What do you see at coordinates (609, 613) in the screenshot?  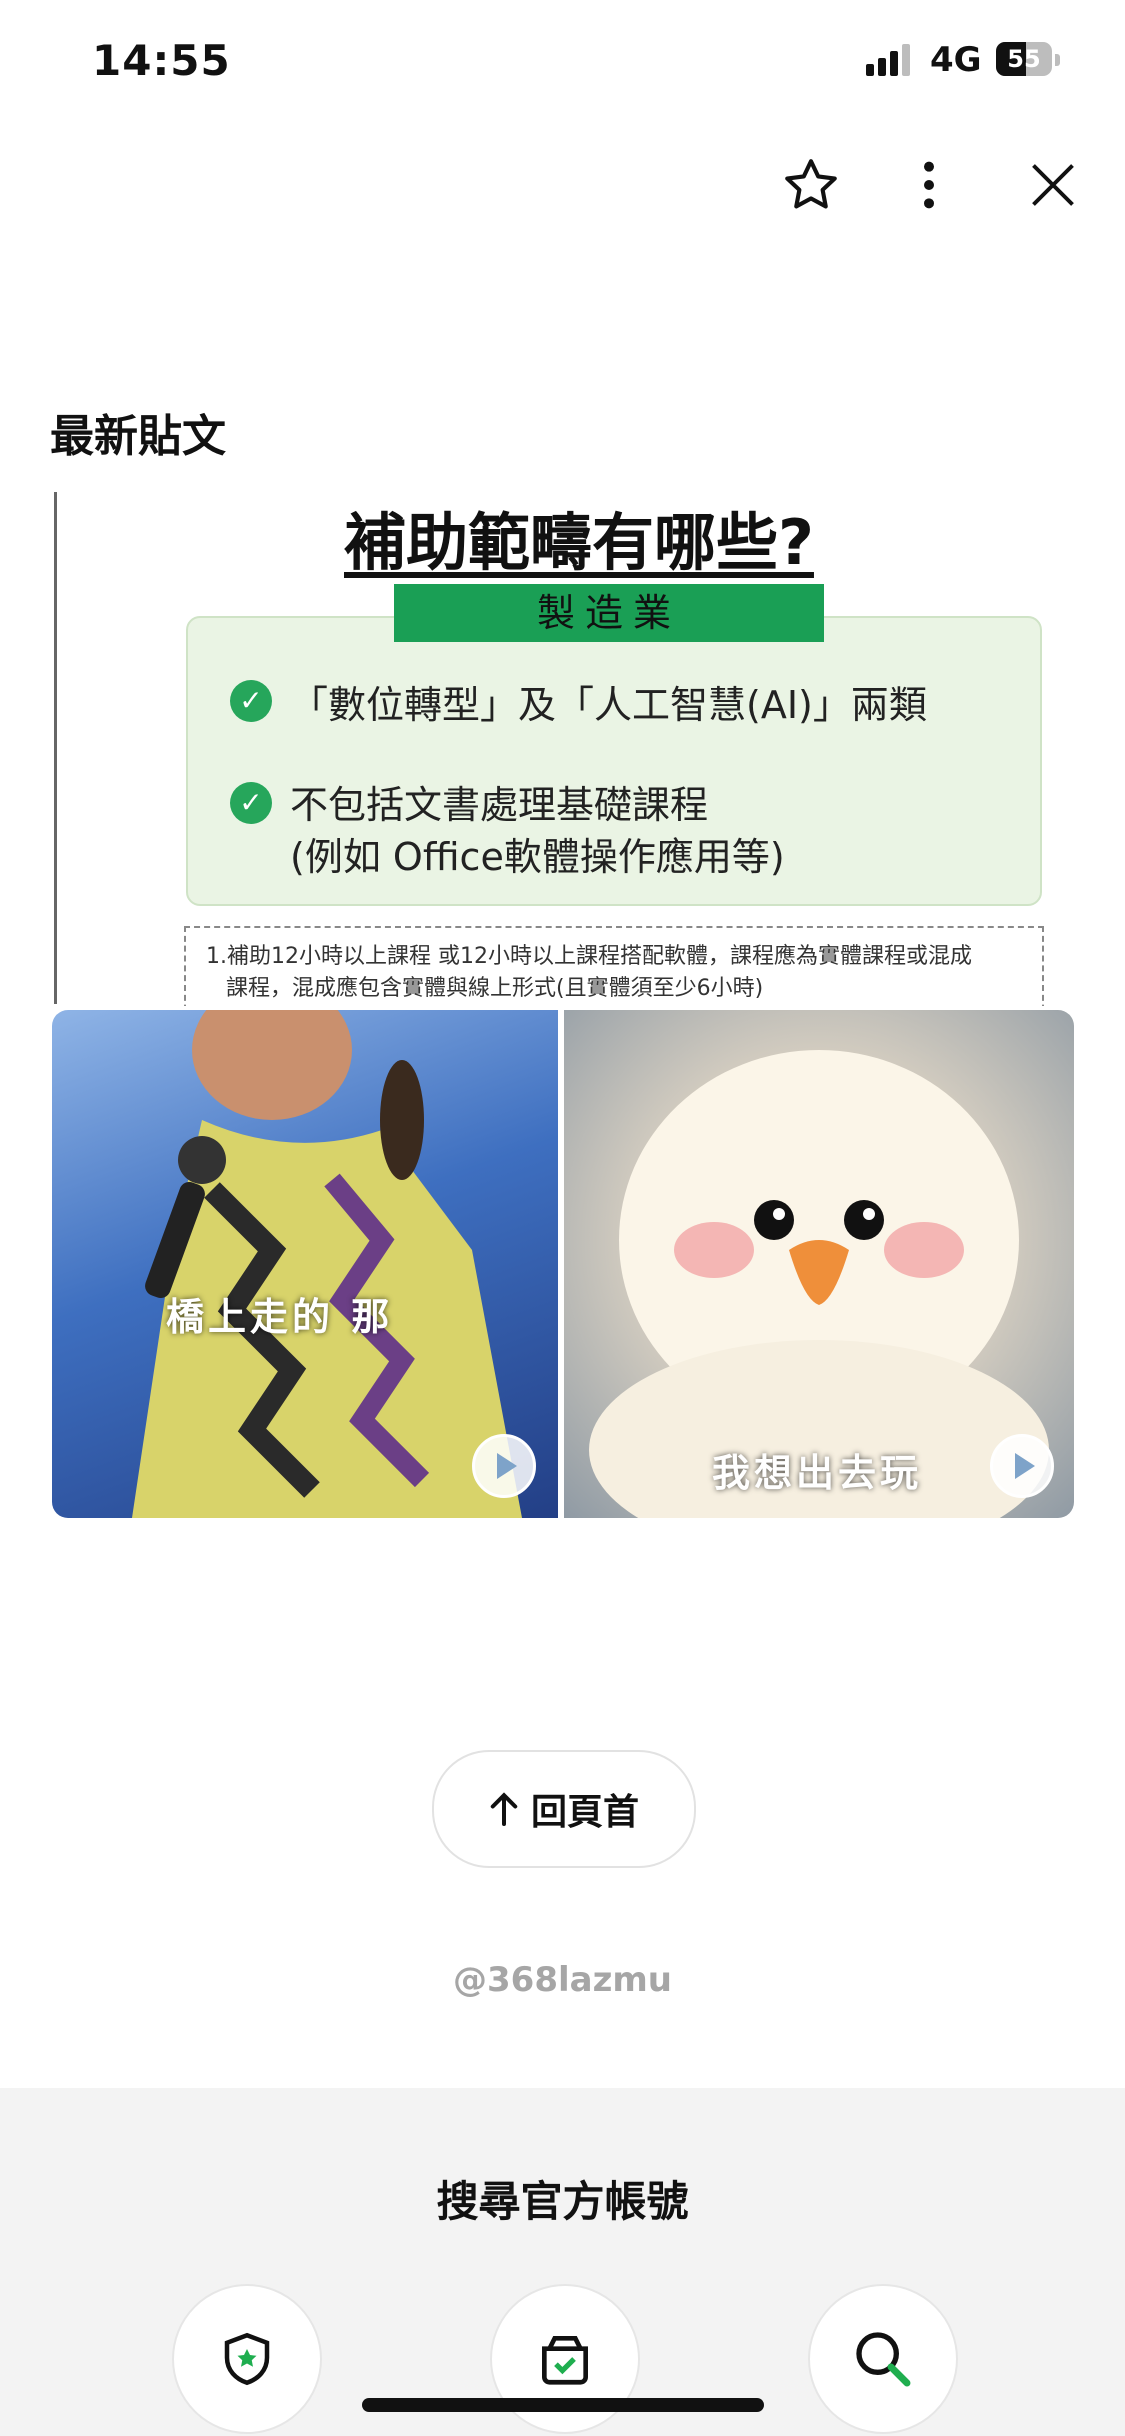 I see `industry-badge: 製造業` at bounding box center [609, 613].